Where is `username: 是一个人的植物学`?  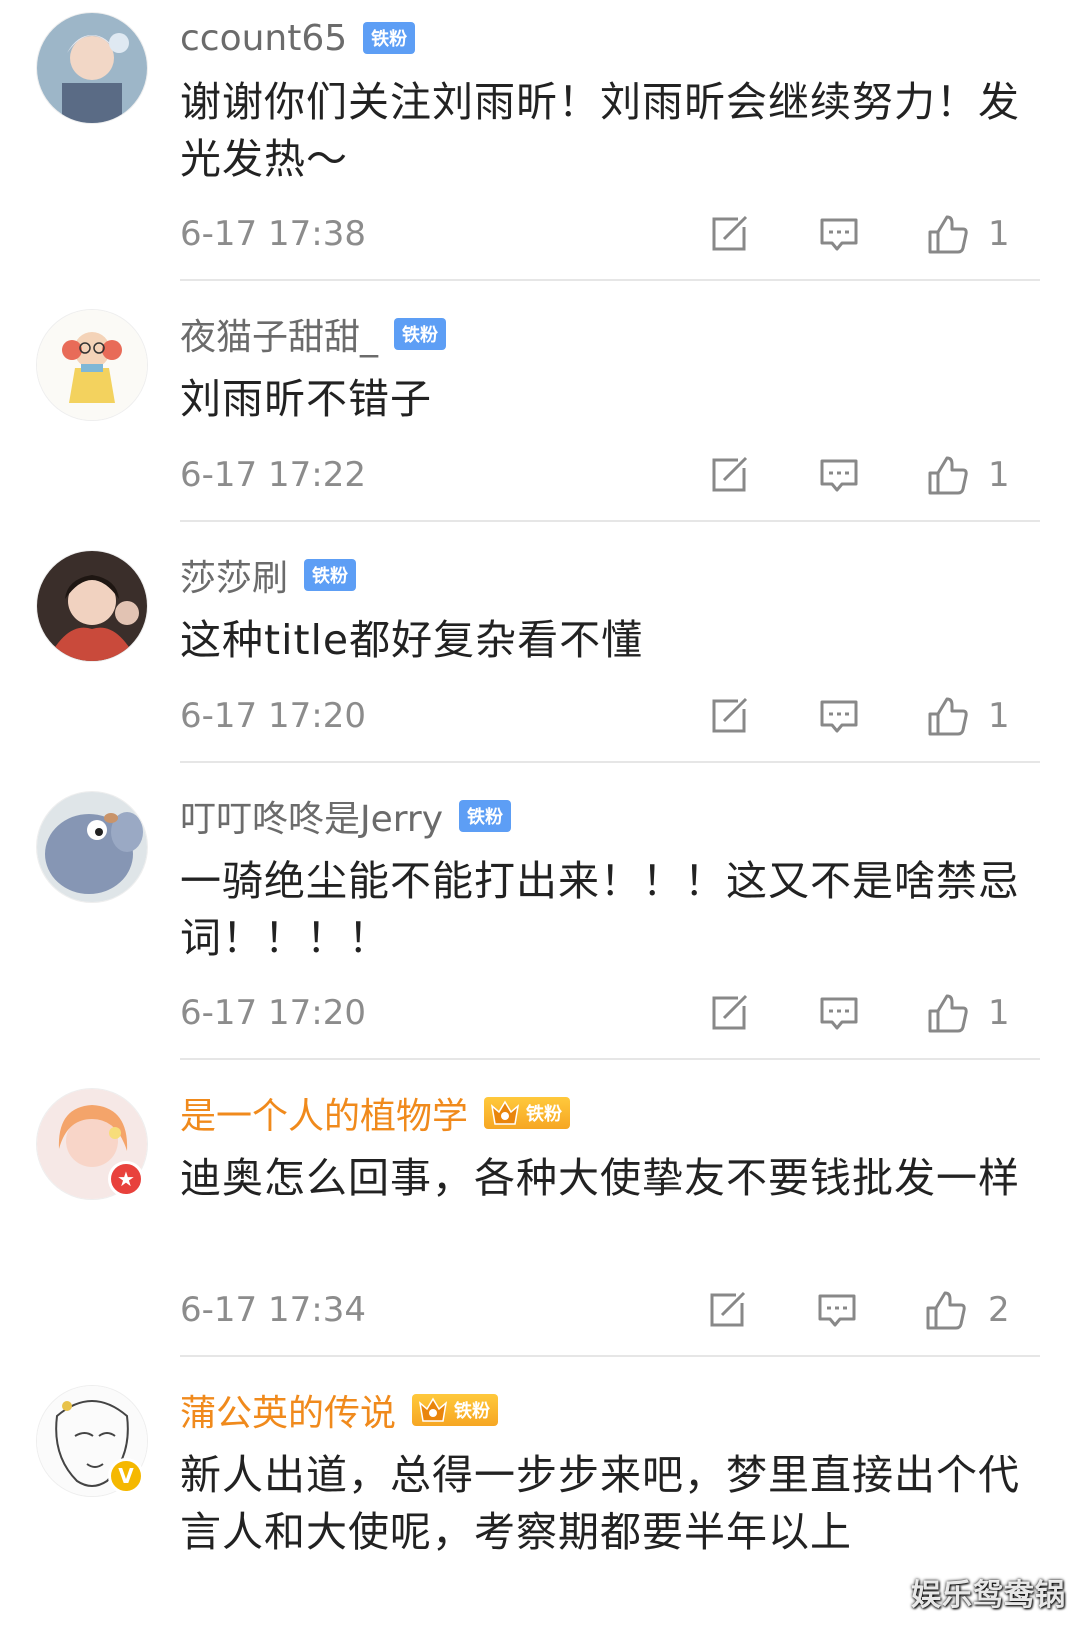 username: 是一个人的植物学 is located at coordinates (324, 1113).